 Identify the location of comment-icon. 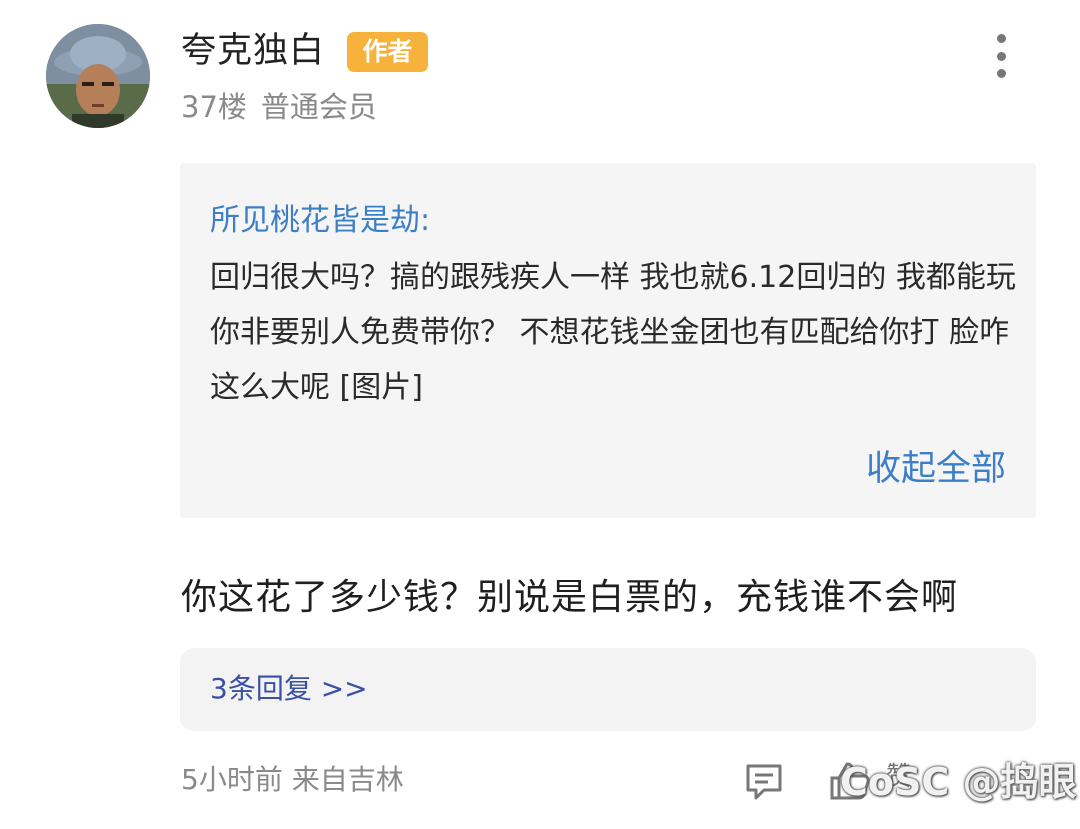
(764, 782).